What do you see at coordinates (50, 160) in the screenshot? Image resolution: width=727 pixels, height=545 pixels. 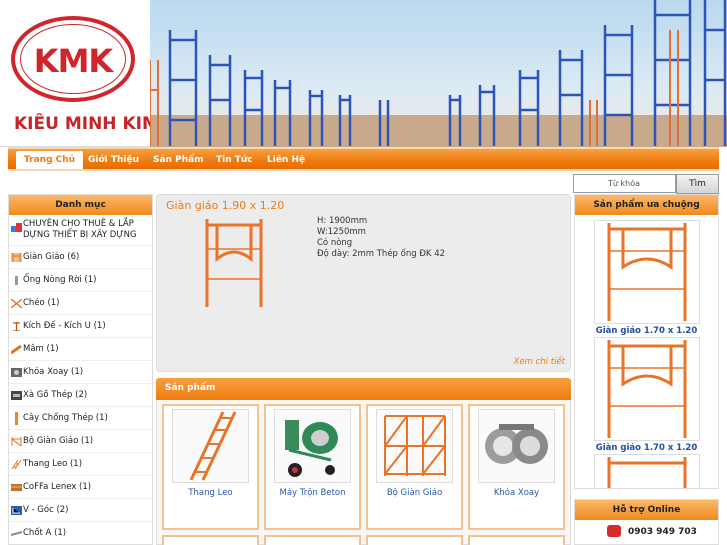 I see `nav-item-home: Trang Chủ` at bounding box center [50, 160].